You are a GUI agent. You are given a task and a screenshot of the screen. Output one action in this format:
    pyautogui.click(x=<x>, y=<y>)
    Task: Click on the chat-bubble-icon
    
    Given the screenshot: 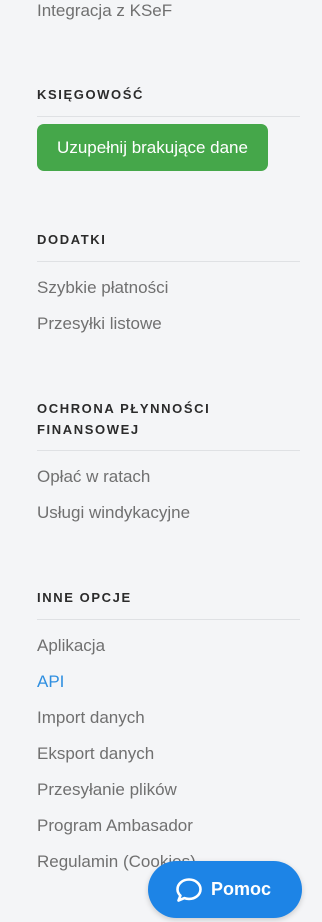 What is the action you would take?
    pyautogui.click(x=189, y=890)
    